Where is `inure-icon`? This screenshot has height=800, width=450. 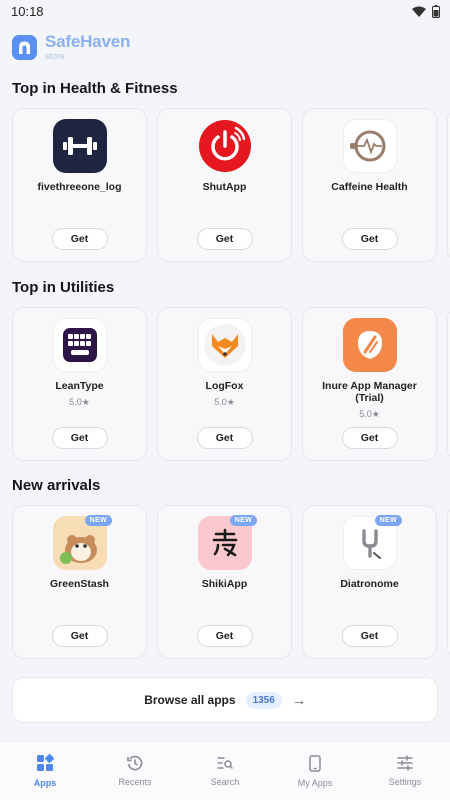
inure-icon is located at coordinates (369, 345).